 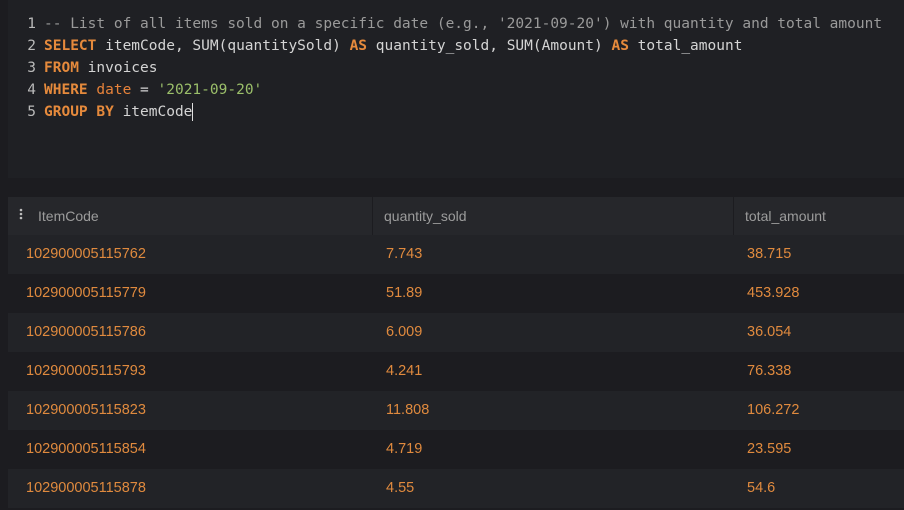 I want to click on cell-total-amount: 23.595, so click(x=769, y=449).